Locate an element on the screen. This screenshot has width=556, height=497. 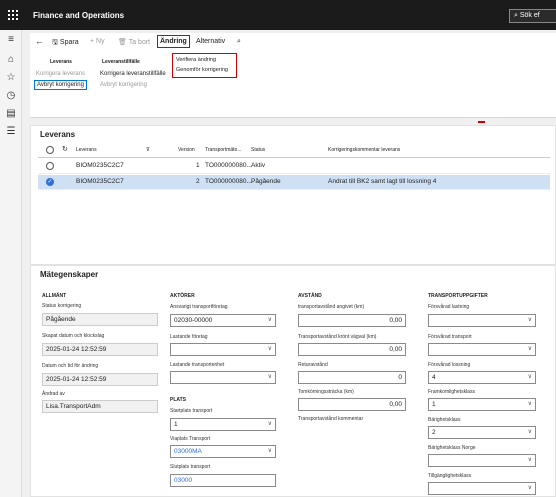
avbryt-korrigering-tillfalle-button: Avbryt korrigering is located at coordinates (123, 85).